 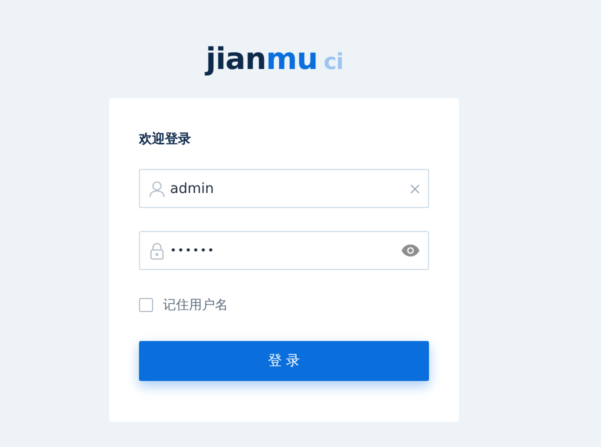 What do you see at coordinates (195, 305) in the screenshot?
I see `remember-label: 记住用户名` at bounding box center [195, 305].